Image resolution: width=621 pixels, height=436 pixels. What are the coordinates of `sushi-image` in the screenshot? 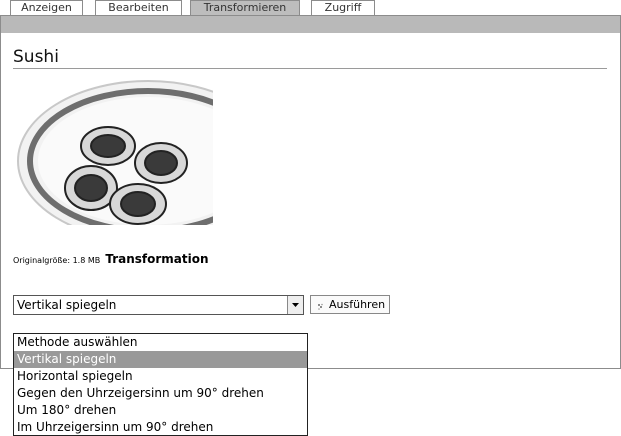 It's located at (113, 150).